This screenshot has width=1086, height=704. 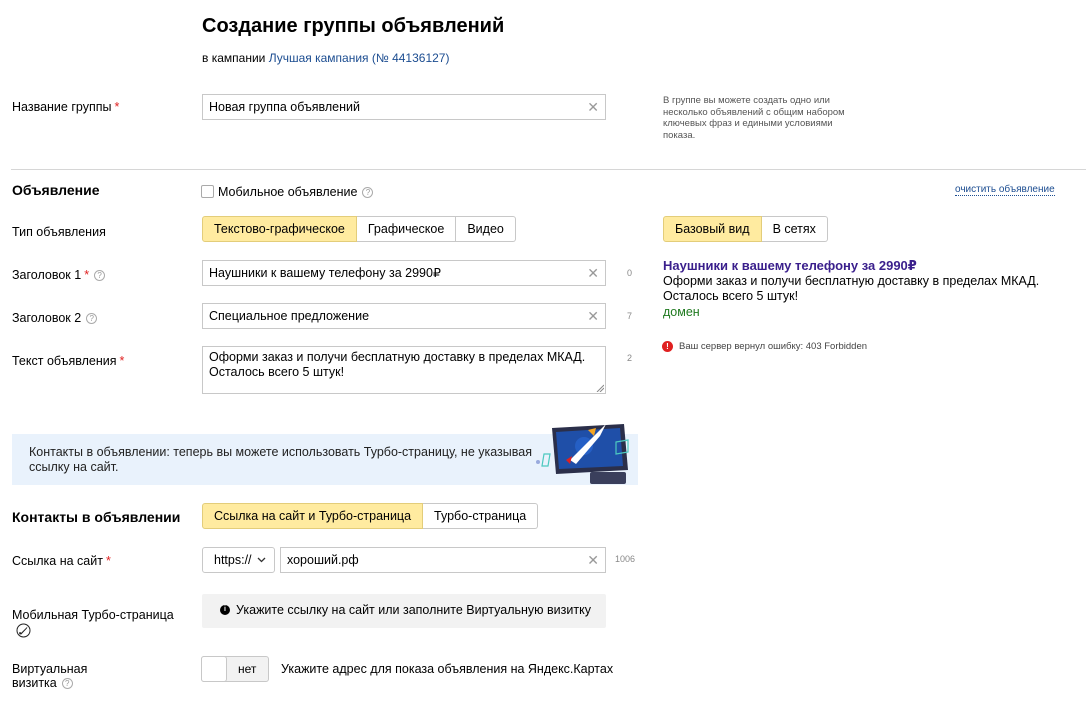 I want to click on title1-input: Наушники к вашему телефону за 2990₽ ✕, so click(x=404, y=273).